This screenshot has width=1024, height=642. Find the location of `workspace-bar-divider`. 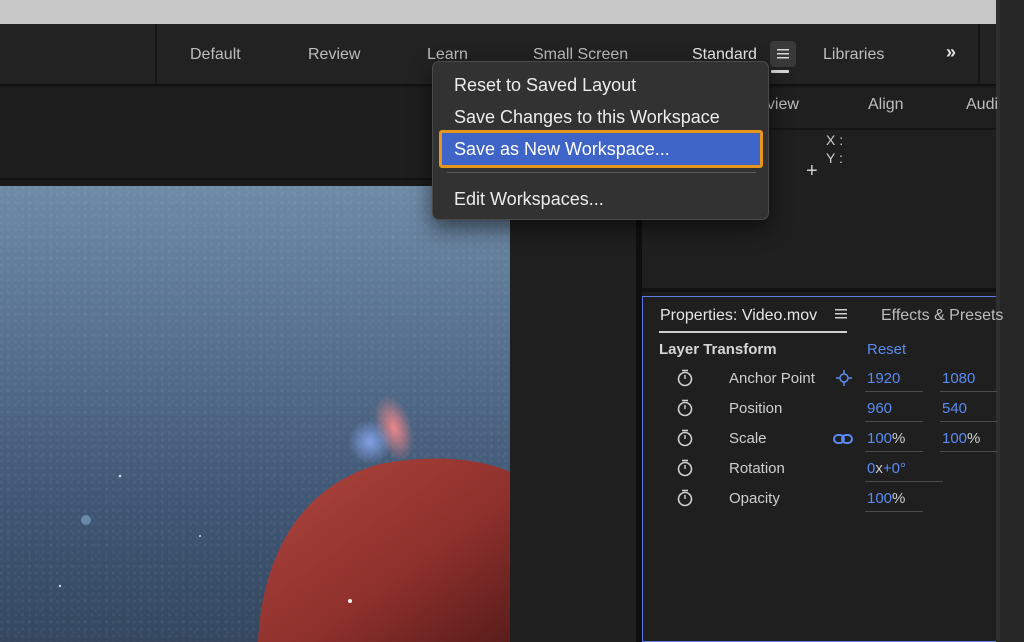

workspace-bar-divider is located at coordinates (156, 54).